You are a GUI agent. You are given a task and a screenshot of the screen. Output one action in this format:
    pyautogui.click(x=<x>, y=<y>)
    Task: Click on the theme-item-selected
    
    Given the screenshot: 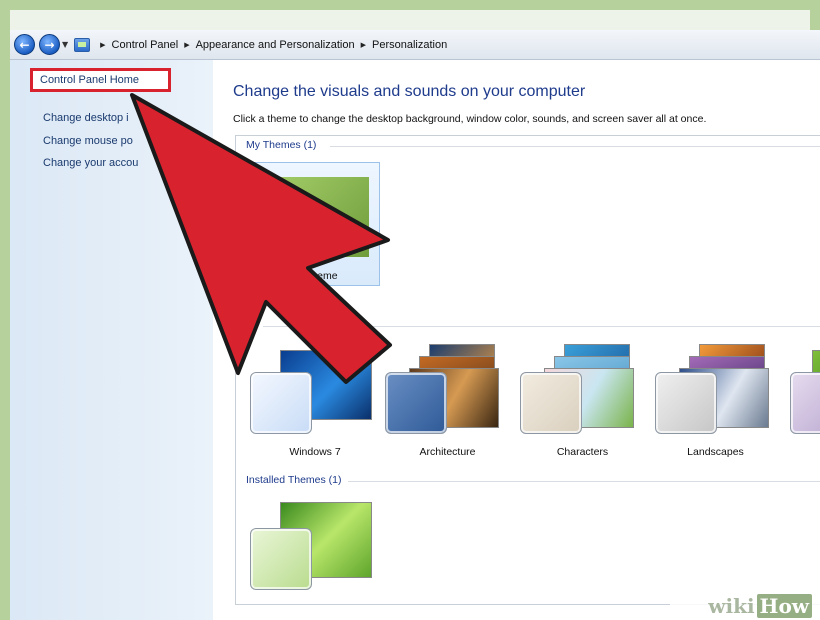 What is the action you would take?
    pyautogui.click(x=314, y=224)
    